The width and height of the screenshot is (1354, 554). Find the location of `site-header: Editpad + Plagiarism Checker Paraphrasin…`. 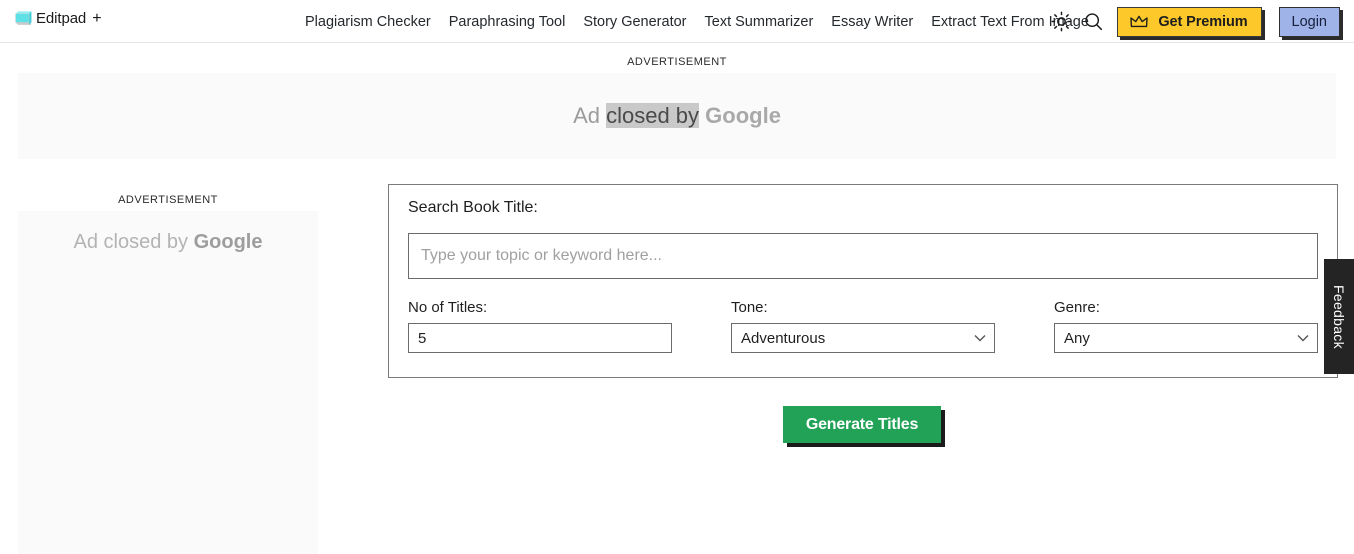

site-header: Editpad + Plagiarism Checker Paraphrasin… is located at coordinates (677, 21).